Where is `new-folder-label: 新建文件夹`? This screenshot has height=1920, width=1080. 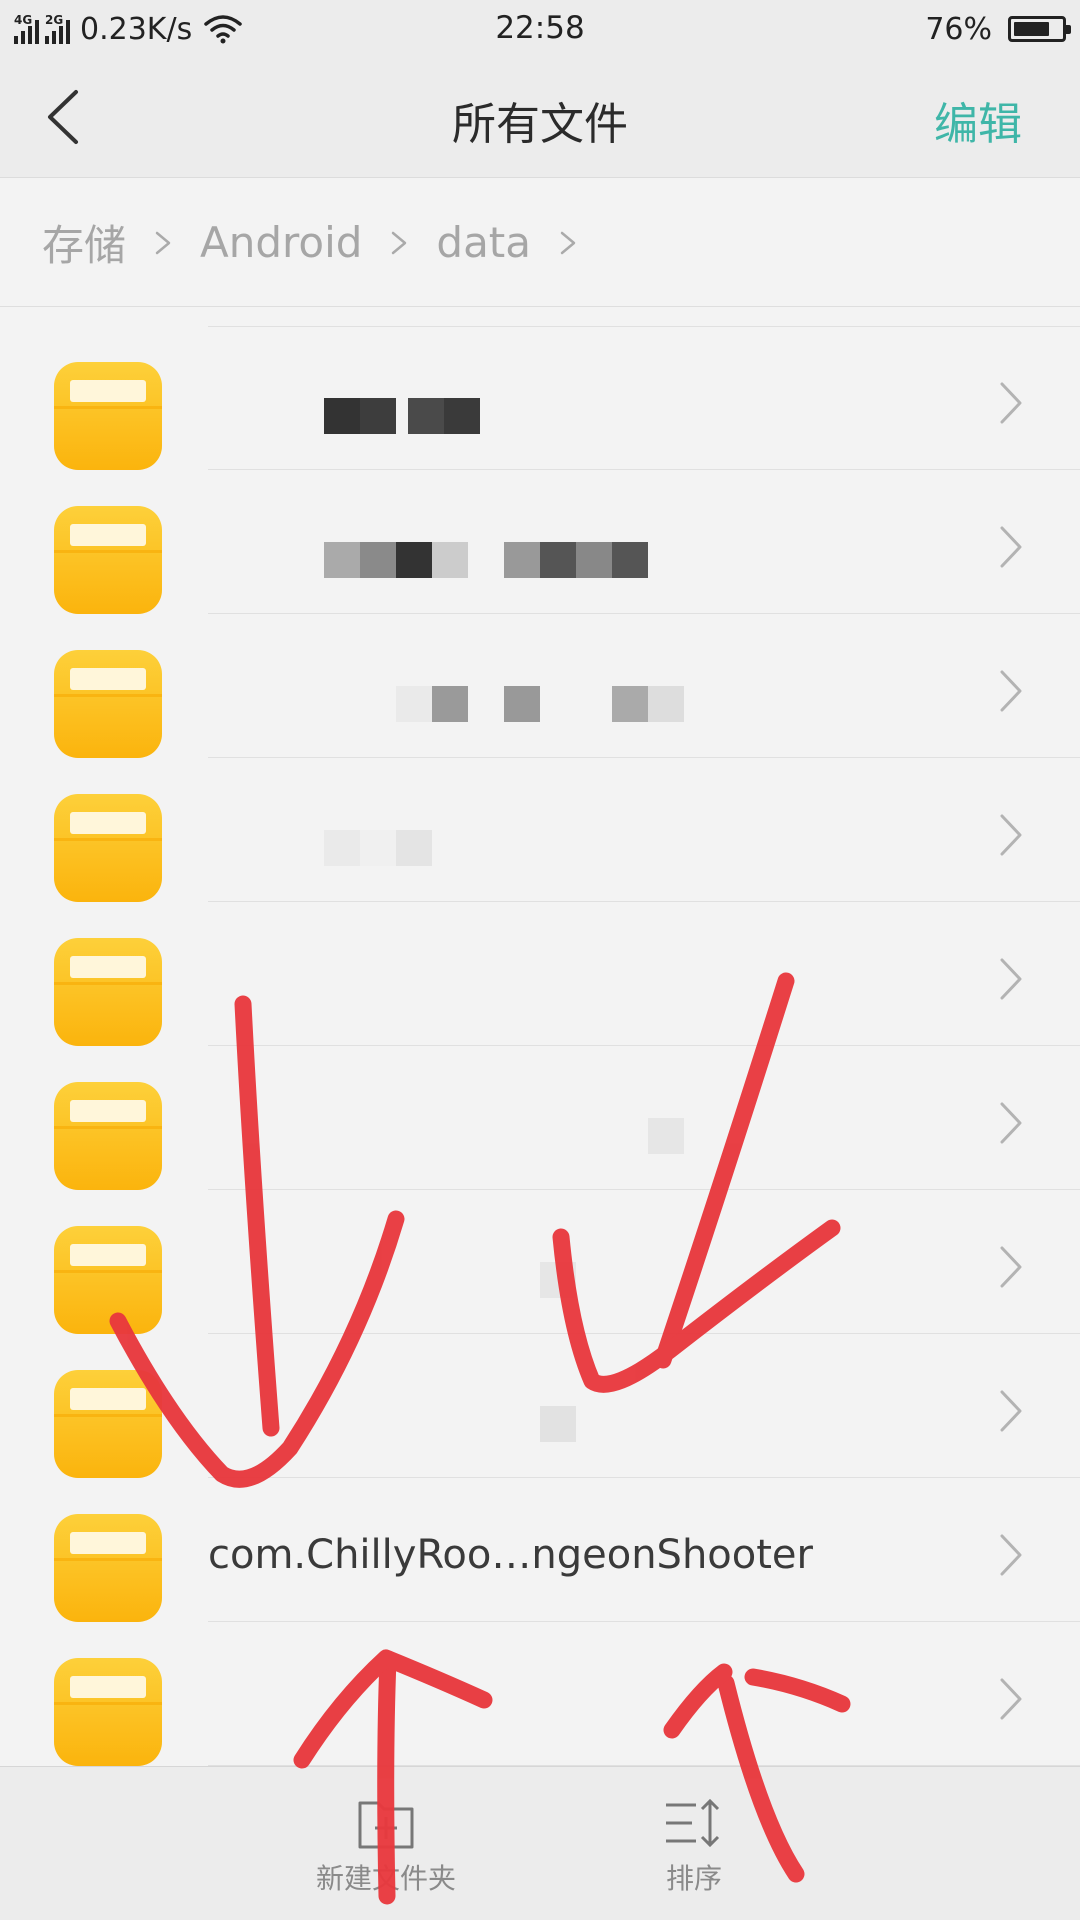 new-folder-label: 新建文件夹 is located at coordinates (385, 1878).